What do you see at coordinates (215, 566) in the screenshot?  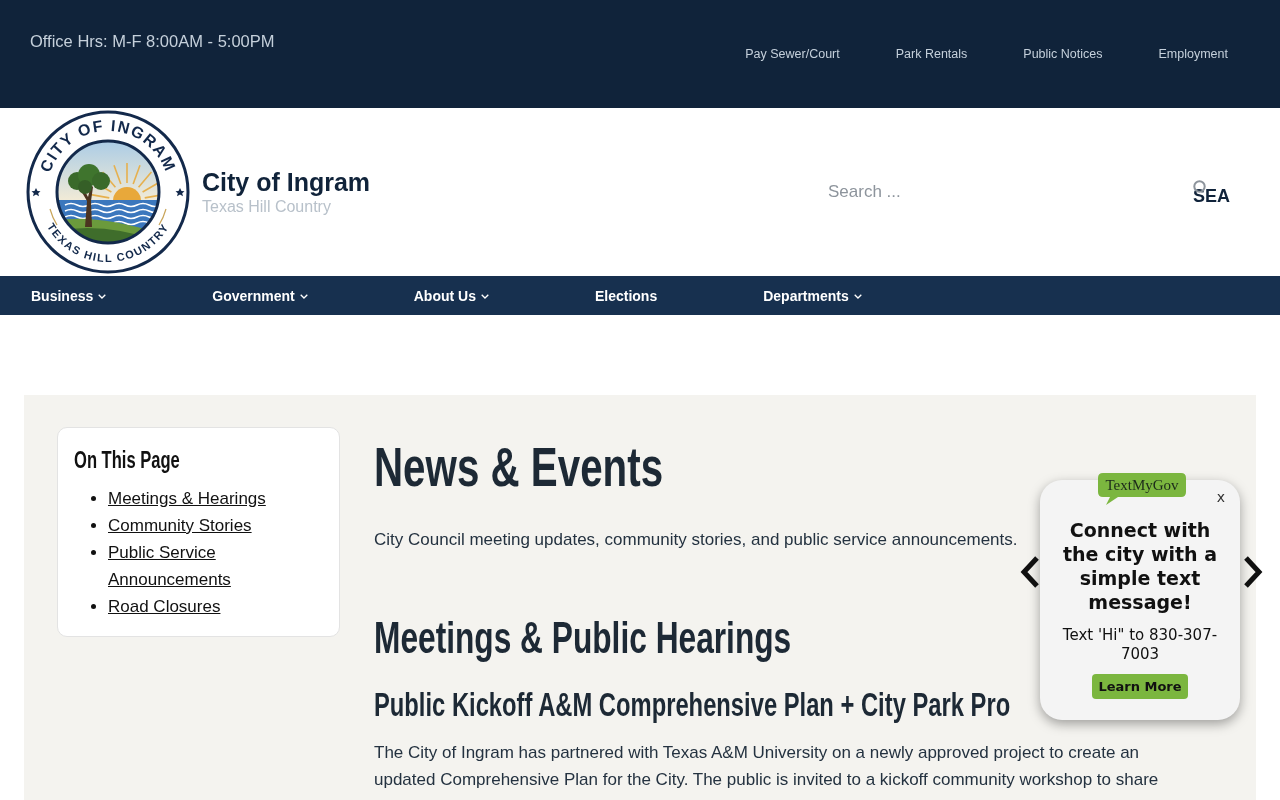 I see `page-link: Public Service Announcements` at bounding box center [215, 566].